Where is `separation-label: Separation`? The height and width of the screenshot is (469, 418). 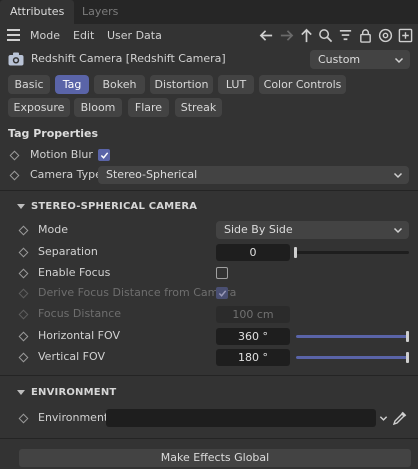
separation-label: Separation is located at coordinates (68, 251).